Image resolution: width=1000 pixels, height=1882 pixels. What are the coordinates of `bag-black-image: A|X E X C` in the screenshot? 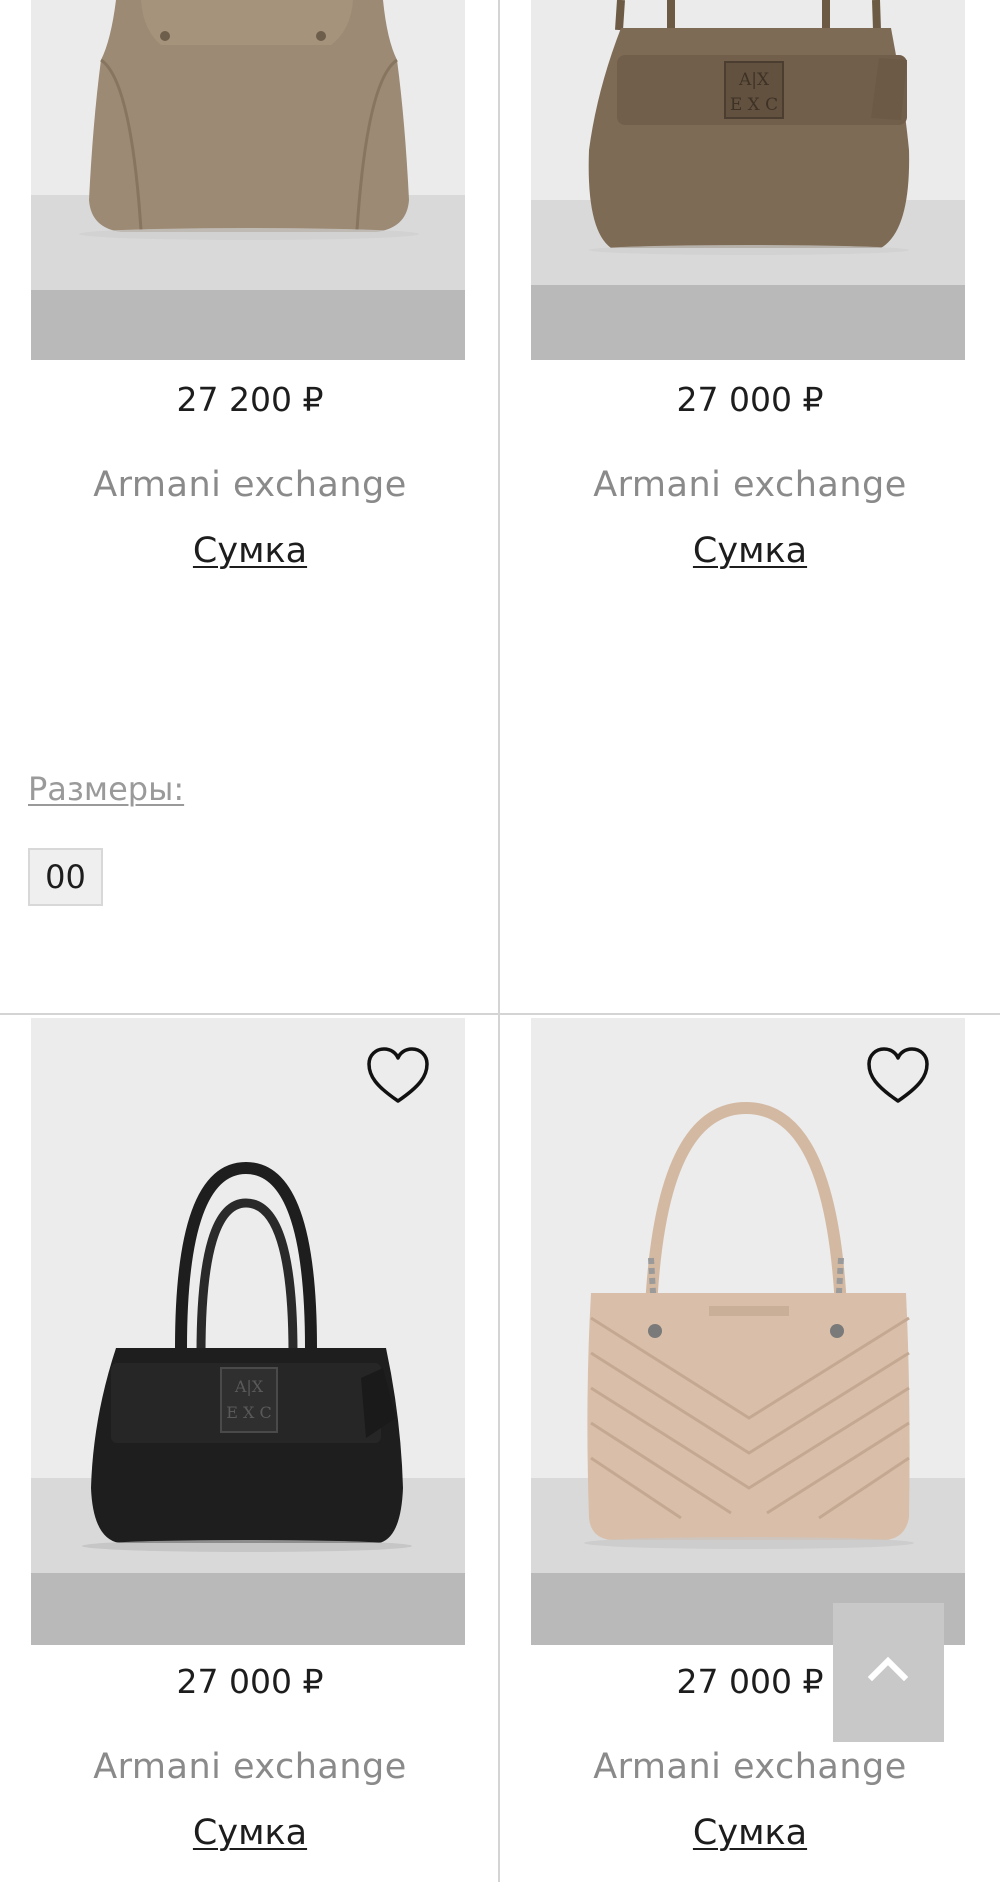 It's located at (248, 1331).